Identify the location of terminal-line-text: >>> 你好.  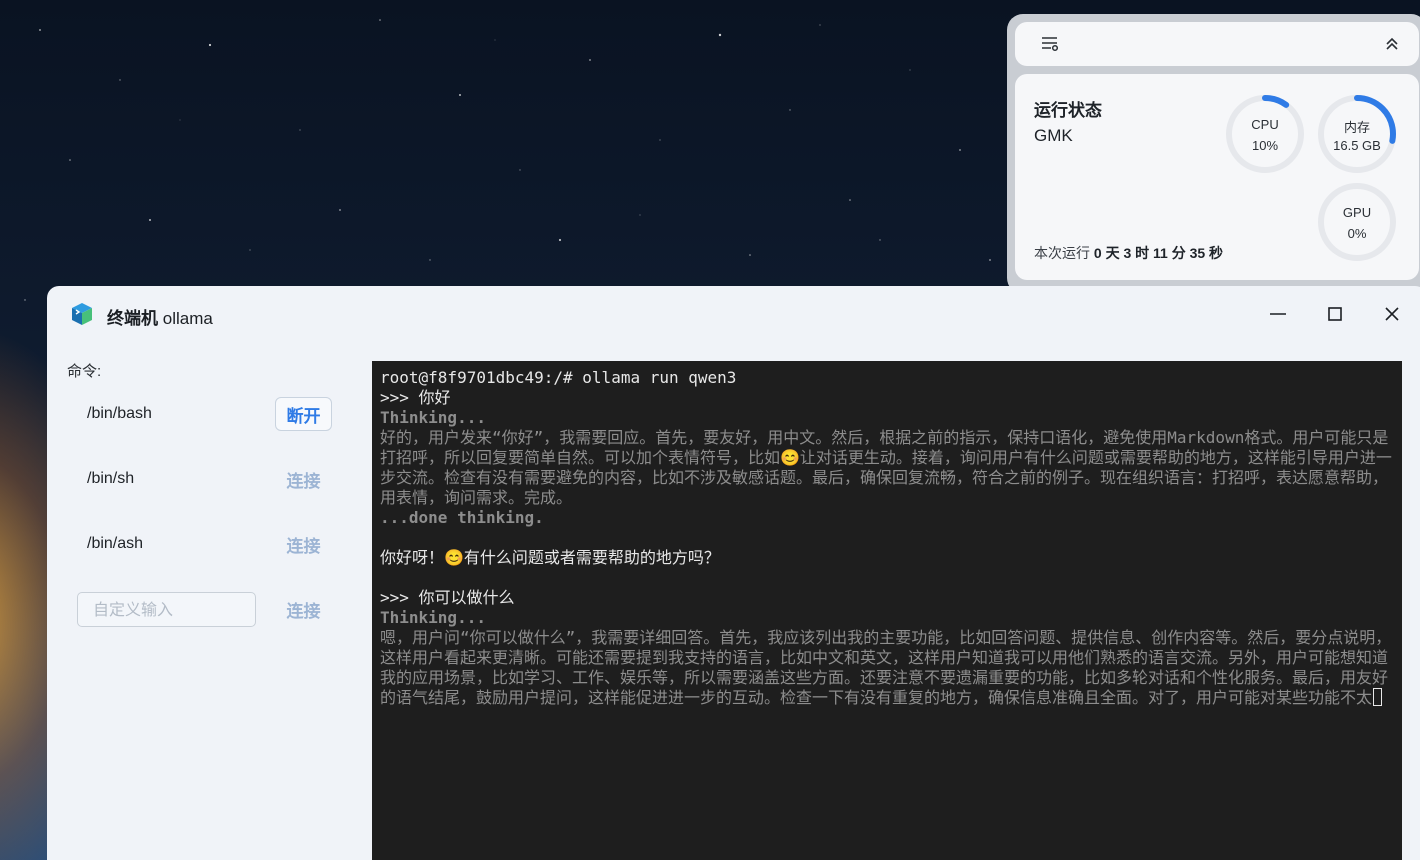
(415, 397).